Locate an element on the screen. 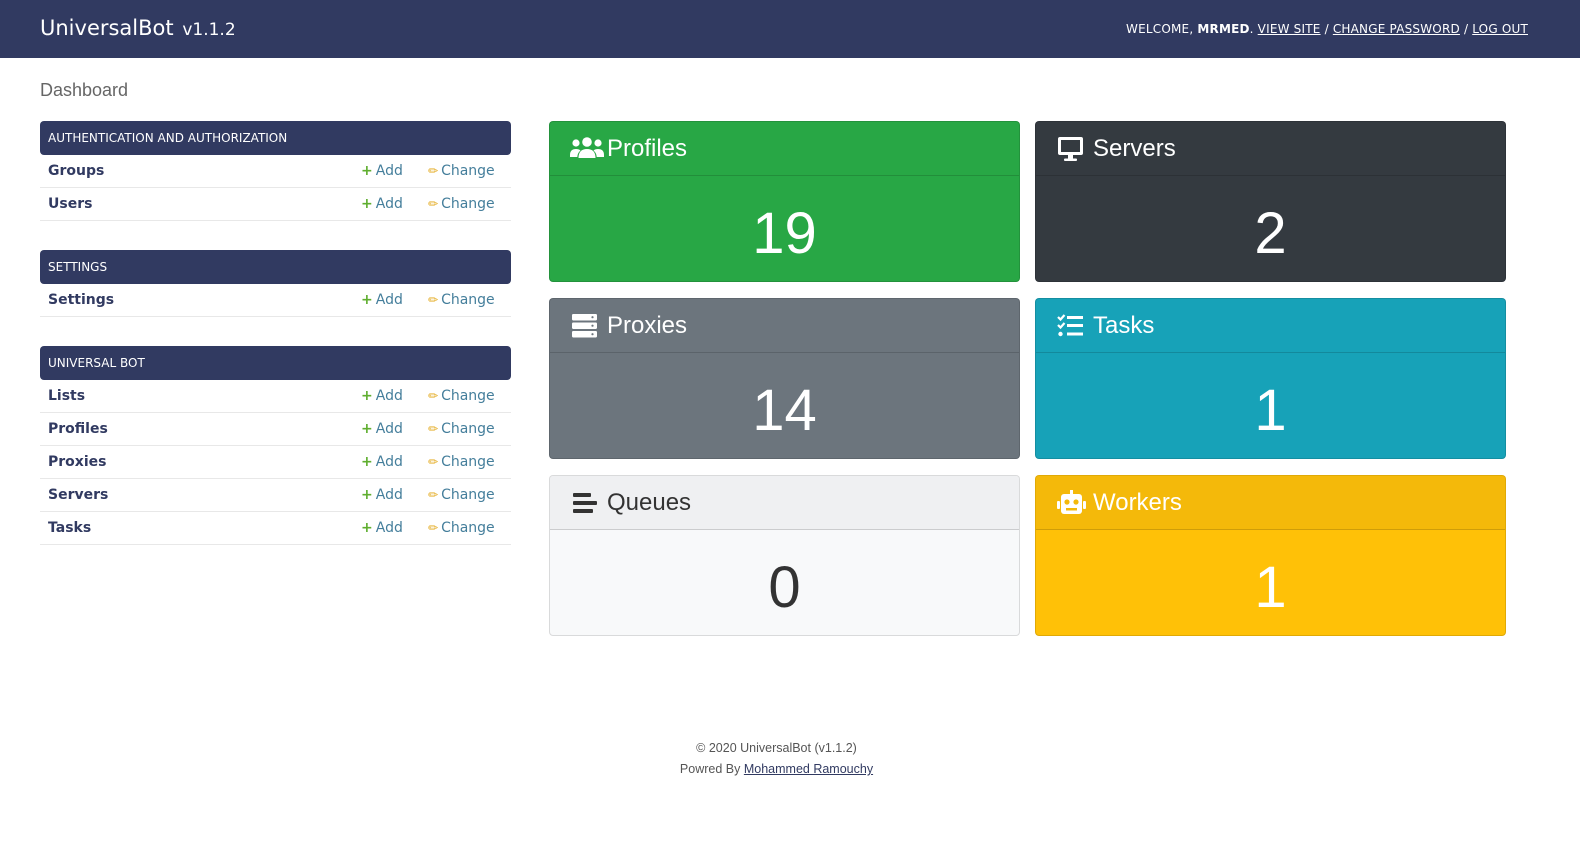 The height and width of the screenshot is (846, 1580). module-settings: Settings Settings + Add ✏ Change is located at coordinates (275, 283).